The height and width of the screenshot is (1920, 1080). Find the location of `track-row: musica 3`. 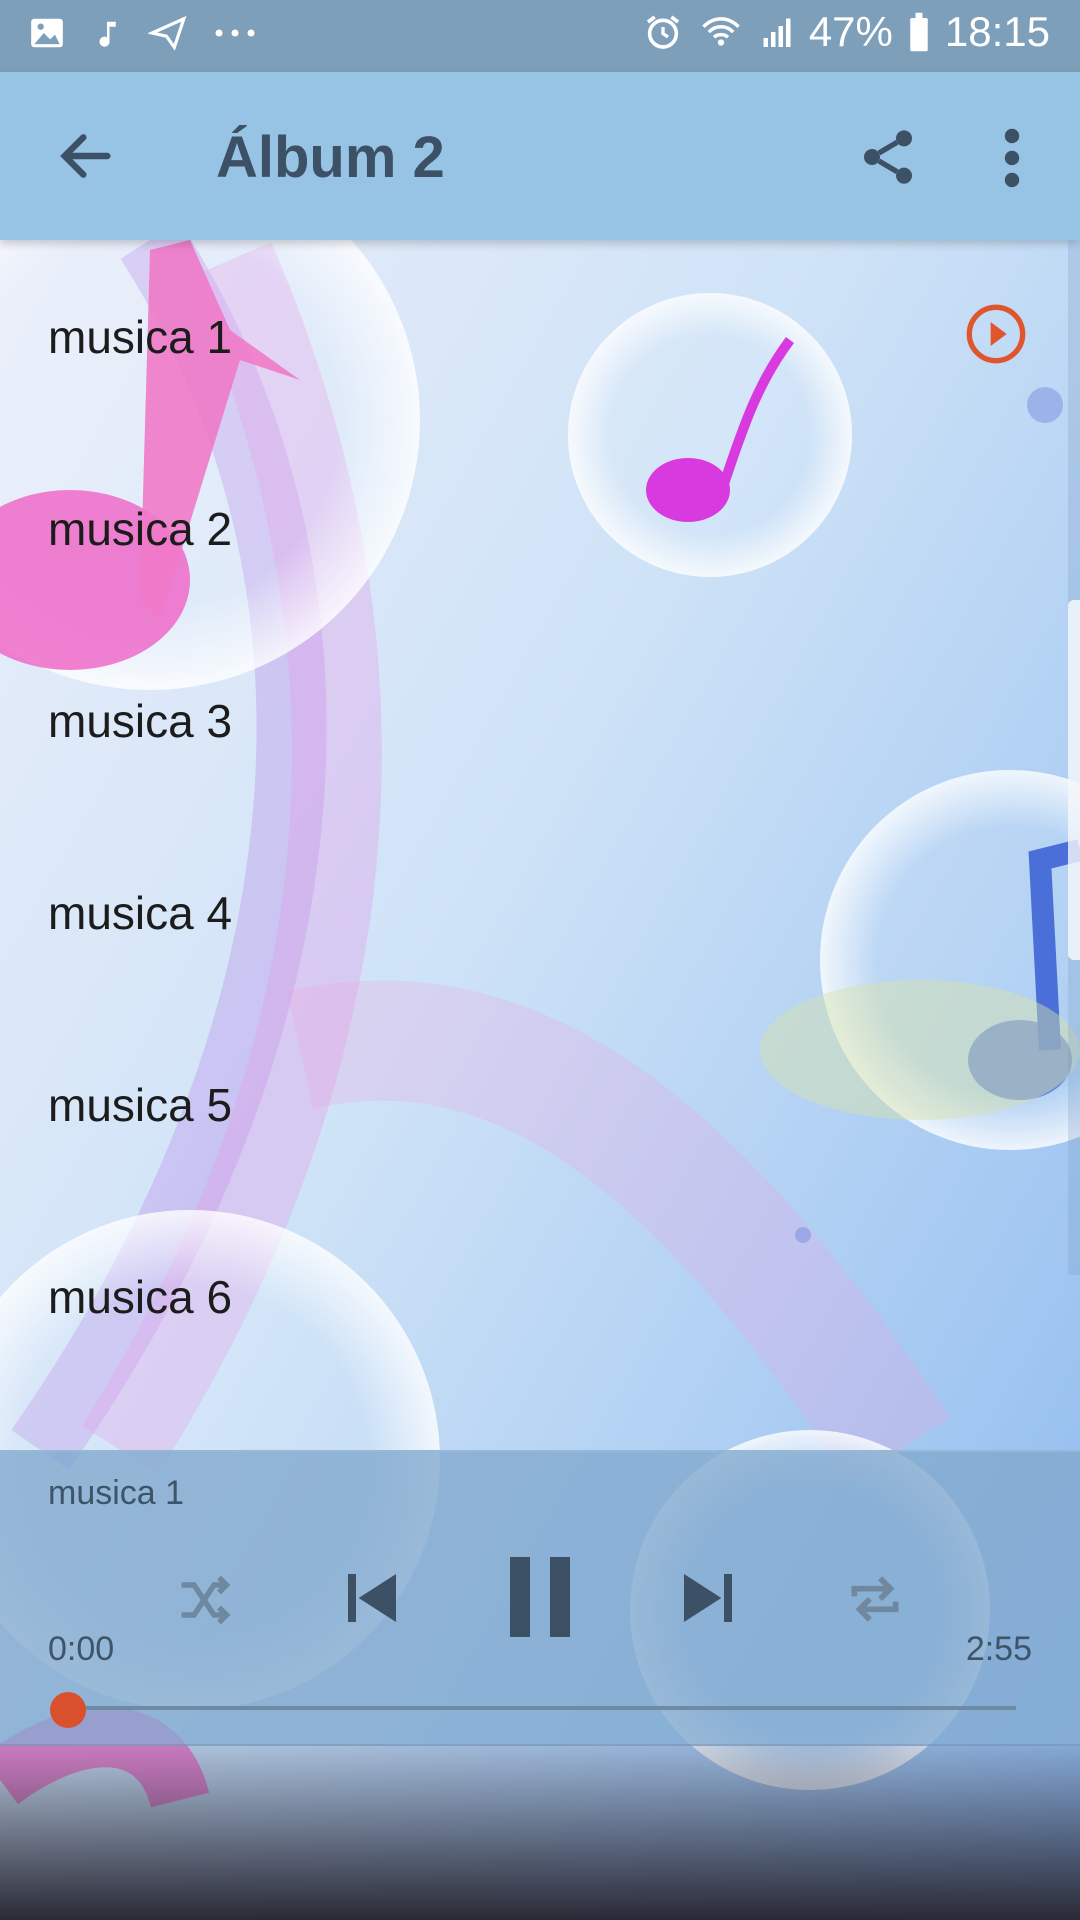

track-row: musica 3 is located at coordinates (534, 720).